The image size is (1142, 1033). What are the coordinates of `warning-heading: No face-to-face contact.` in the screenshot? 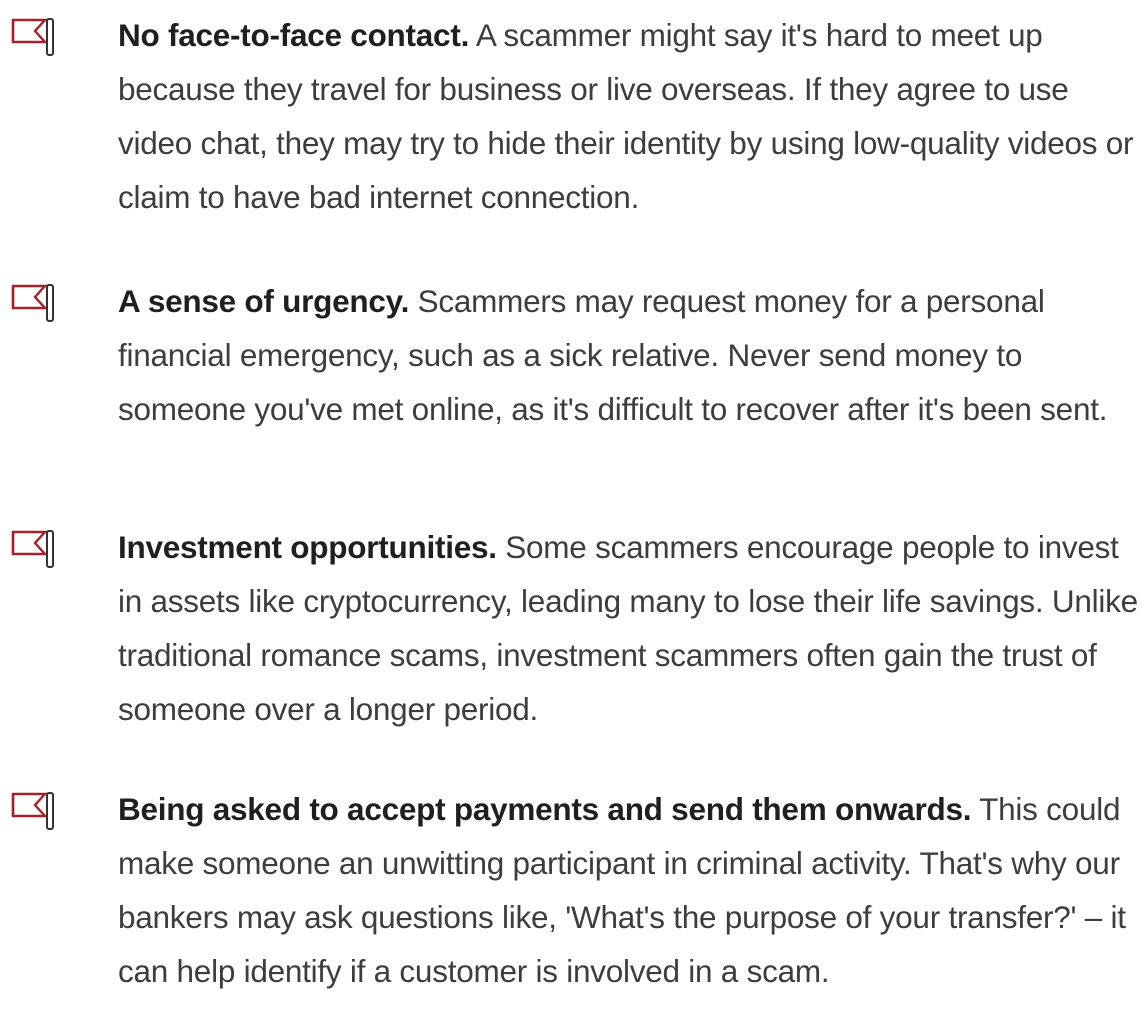 It's located at (294, 35).